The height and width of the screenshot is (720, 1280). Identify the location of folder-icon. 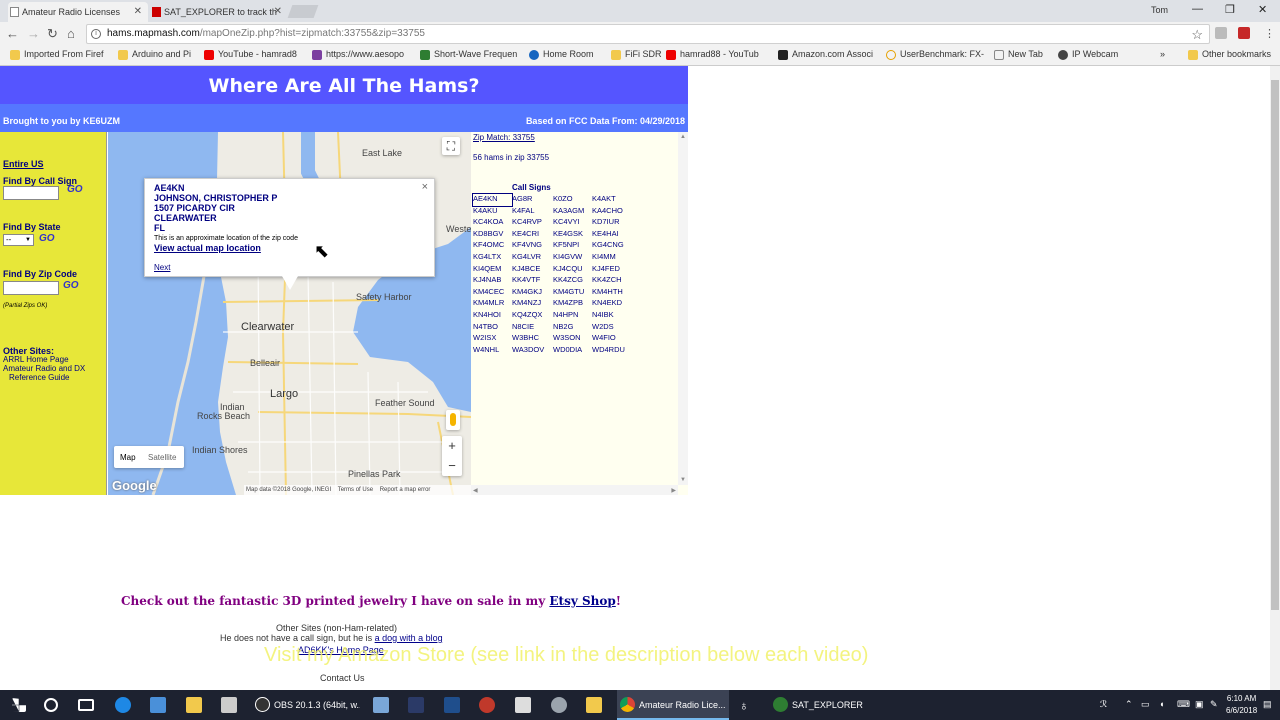
(594, 705).